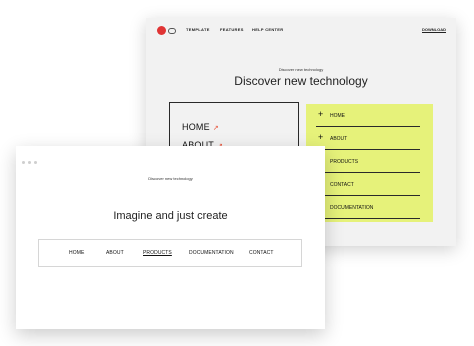 The image size is (474, 346). I want to click on panel-item-contact: CONTACT, so click(368, 184).